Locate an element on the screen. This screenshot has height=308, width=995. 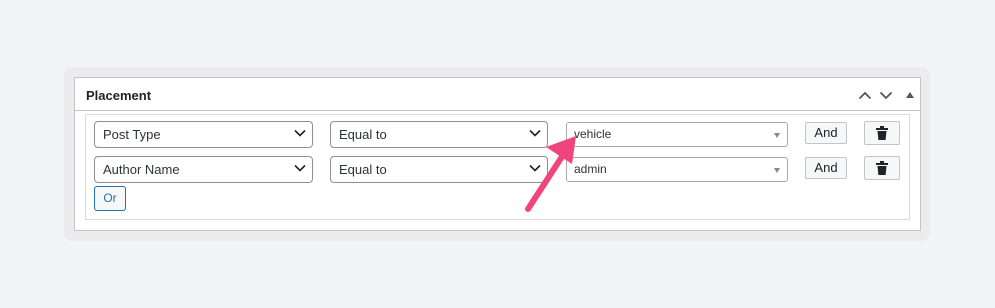
field-select: Author Name is located at coordinates (203, 169).